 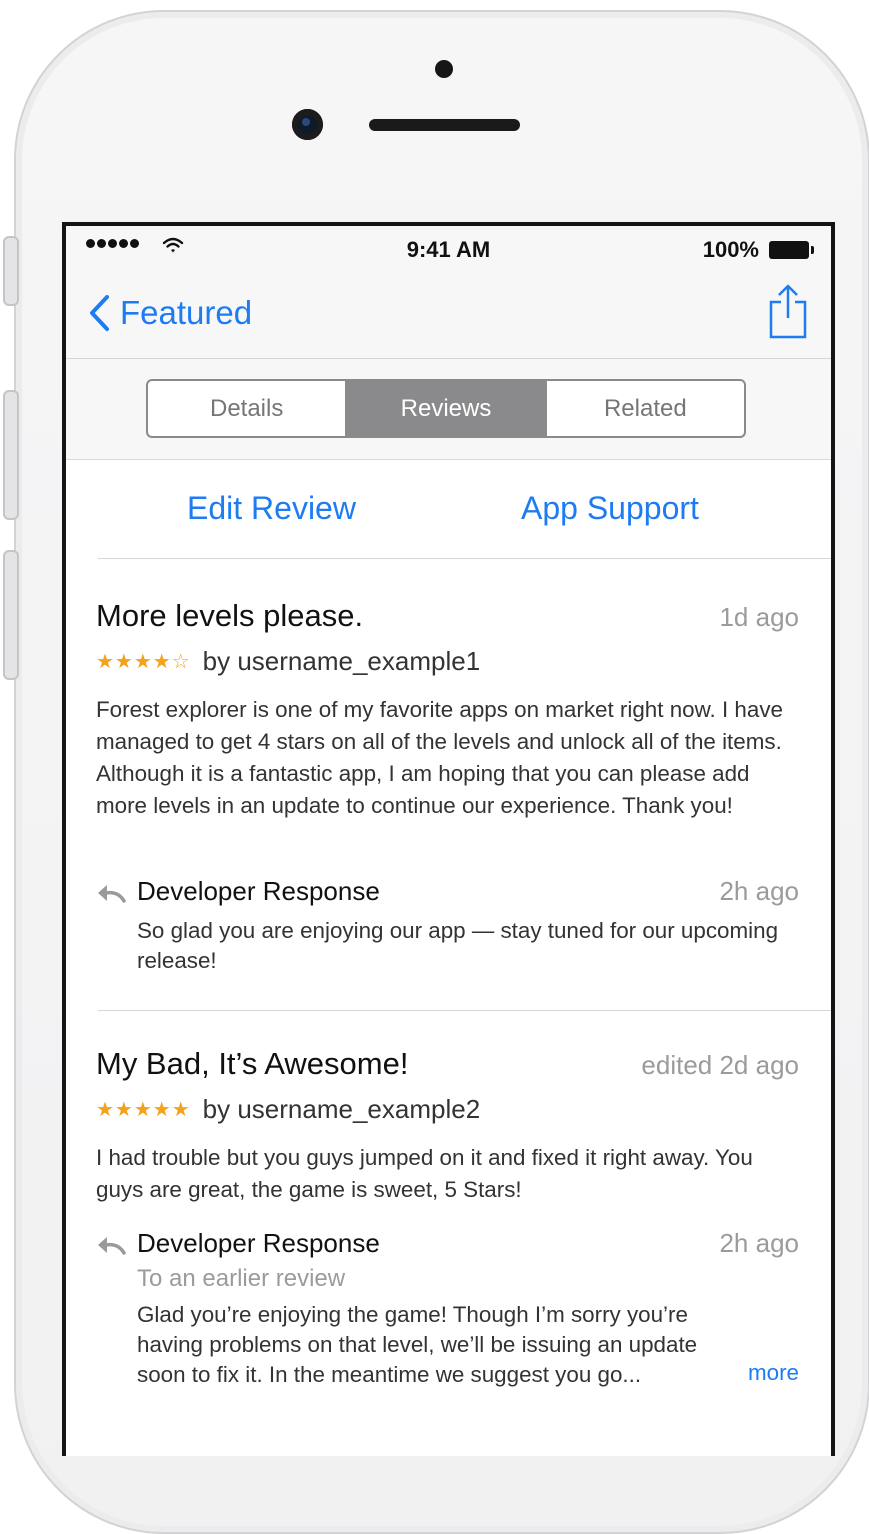 What do you see at coordinates (252, 1063) in the screenshot?
I see `review-title: My Bad, It’s Awesome!` at bounding box center [252, 1063].